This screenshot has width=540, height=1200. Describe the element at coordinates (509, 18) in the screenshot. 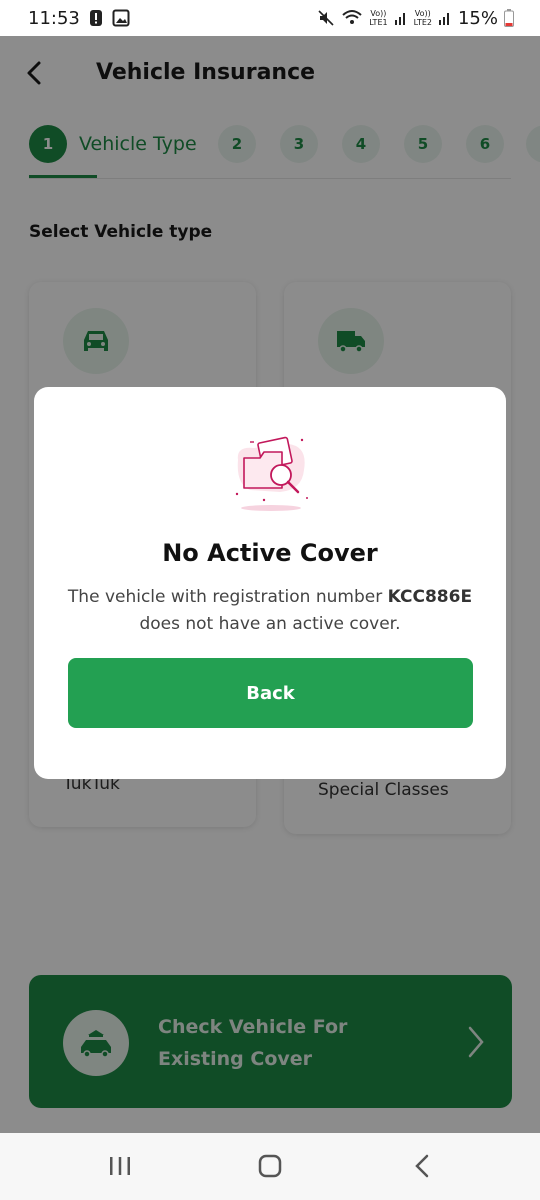

I see `battery-icon` at that location.